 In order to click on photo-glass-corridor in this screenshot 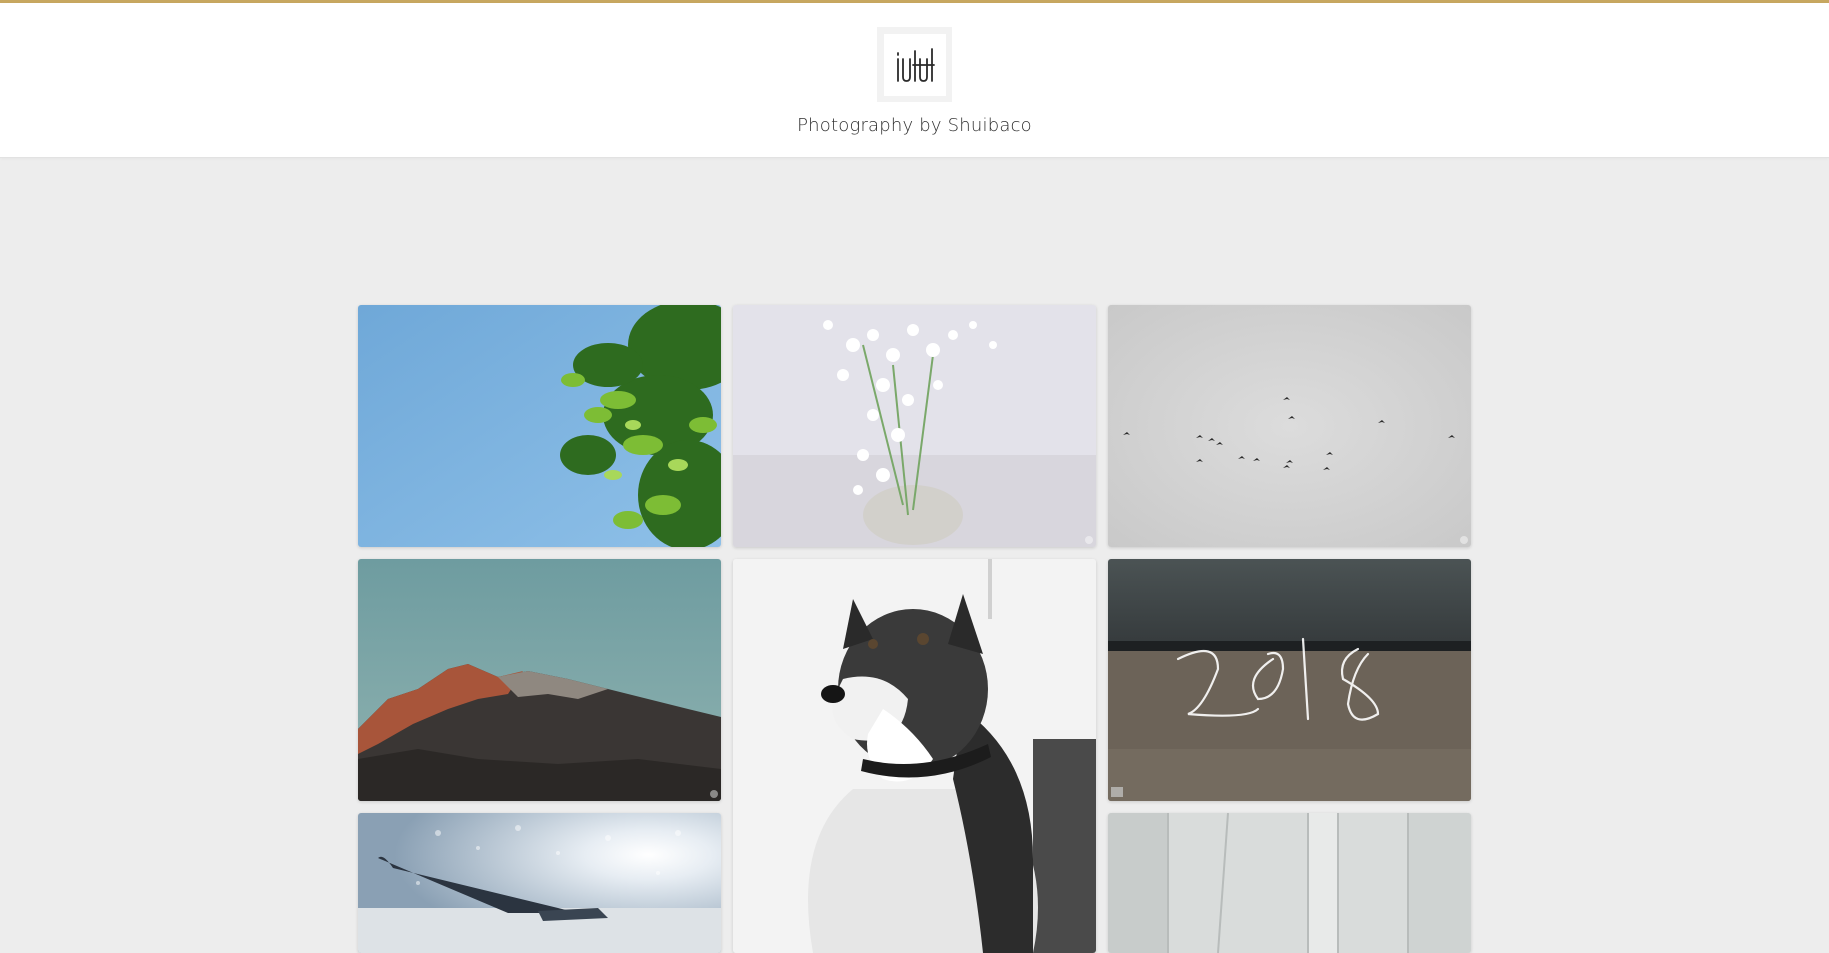, I will do `click(1289, 883)`.